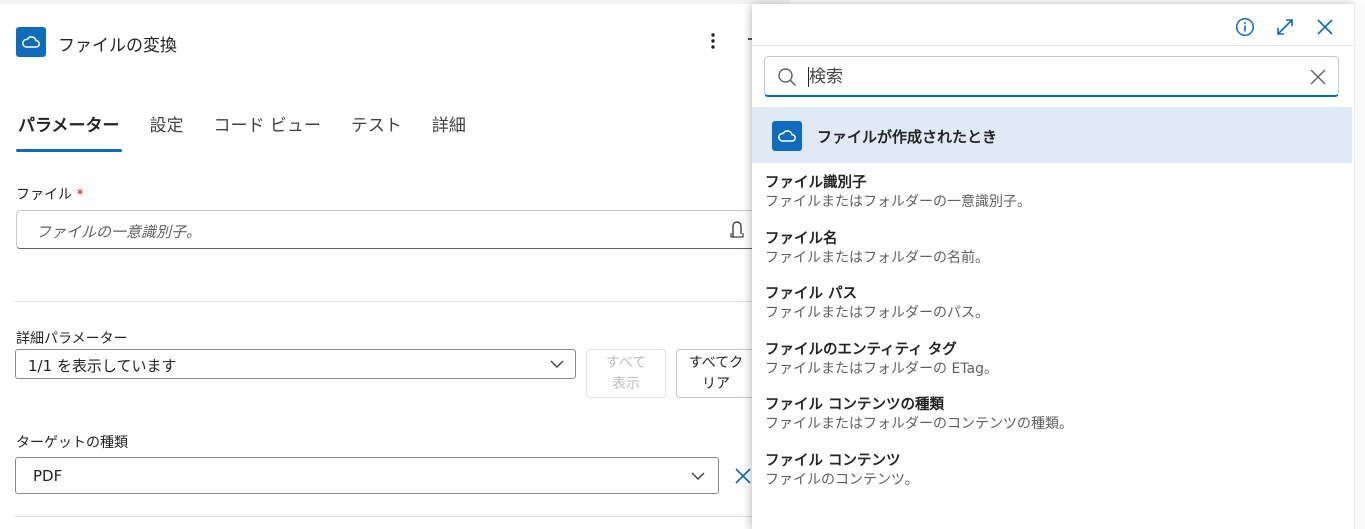  I want to click on paperclip-icon, so click(737, 230).